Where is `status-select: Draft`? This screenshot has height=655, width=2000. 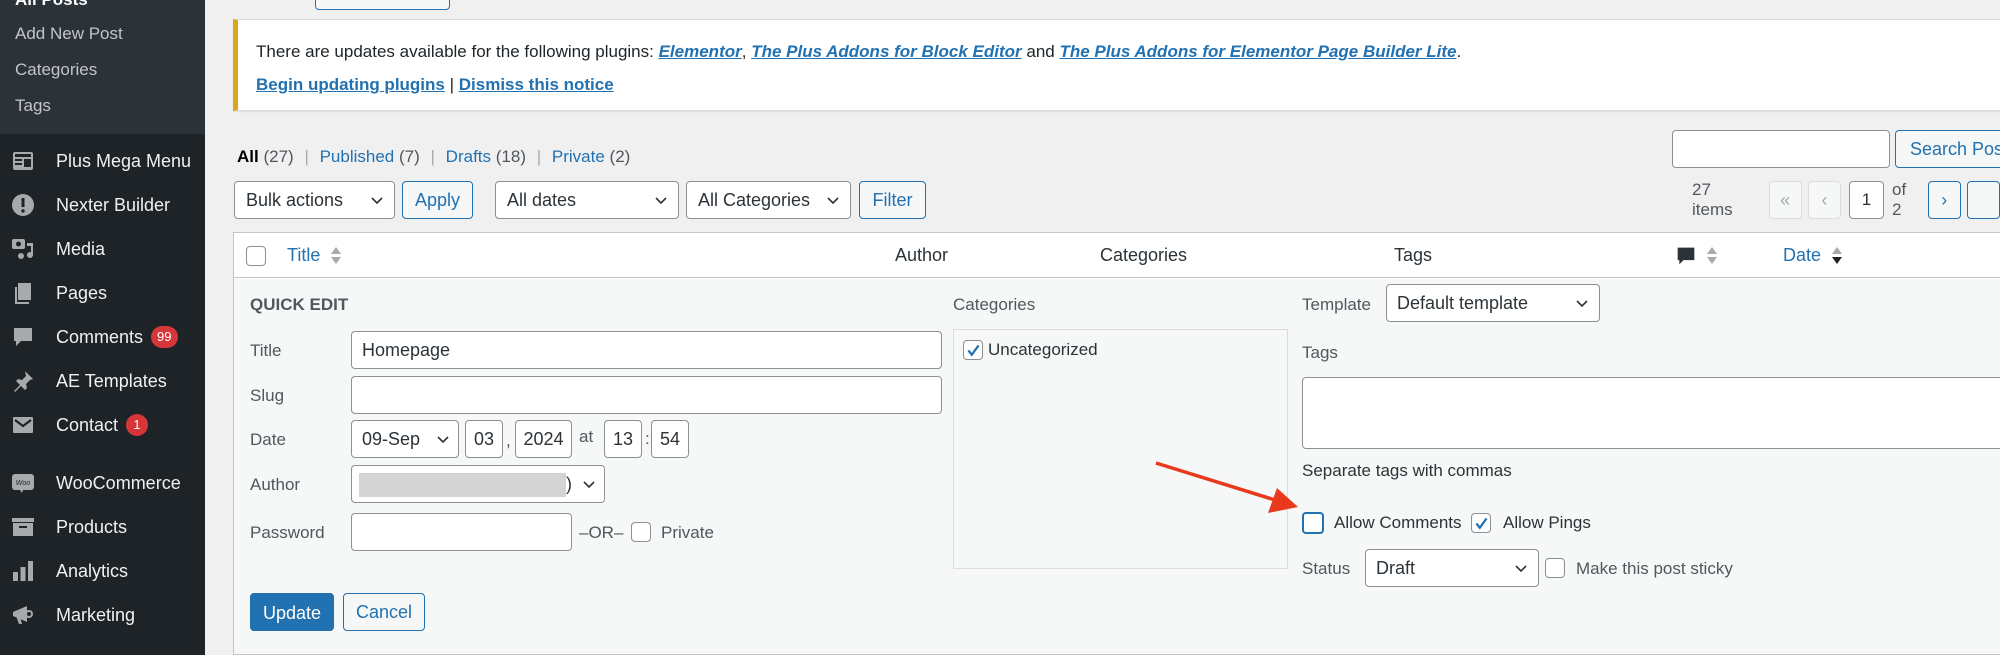 status-select: Draft is located at coordinates (1452, 568).